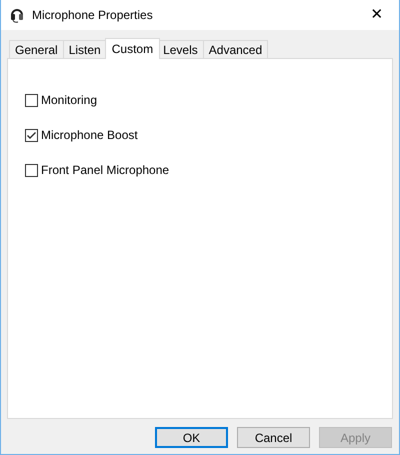 The height and width of the screenshot is (455, 400). I want to click on tab: General, so click(36, 49).